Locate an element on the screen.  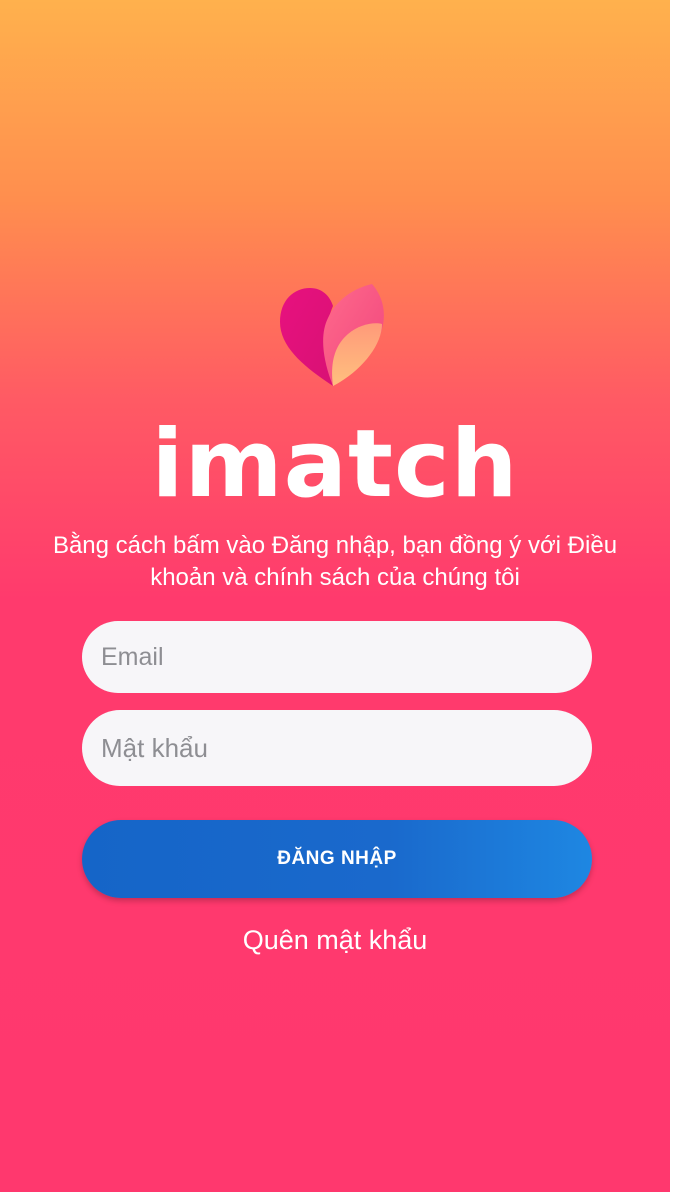
email-input is located at coordinates (337, 657).